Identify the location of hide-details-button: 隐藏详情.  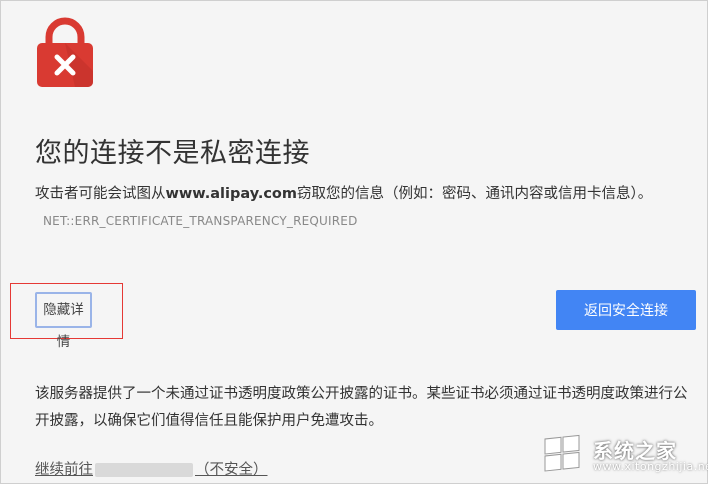
(63, 321).